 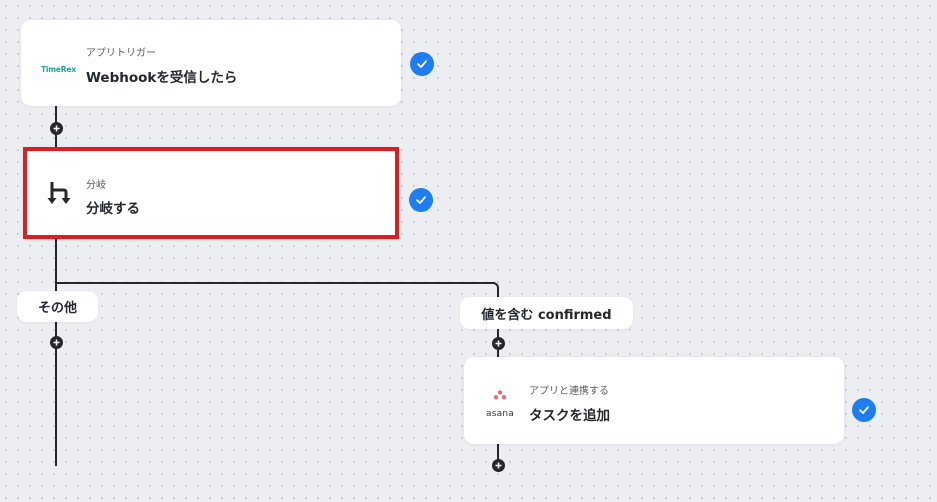 What do you see at coordinates (498, 343) in the screenshot?
I see `add-step-confirmed-plus-icon` at bounding box center [498, 343].